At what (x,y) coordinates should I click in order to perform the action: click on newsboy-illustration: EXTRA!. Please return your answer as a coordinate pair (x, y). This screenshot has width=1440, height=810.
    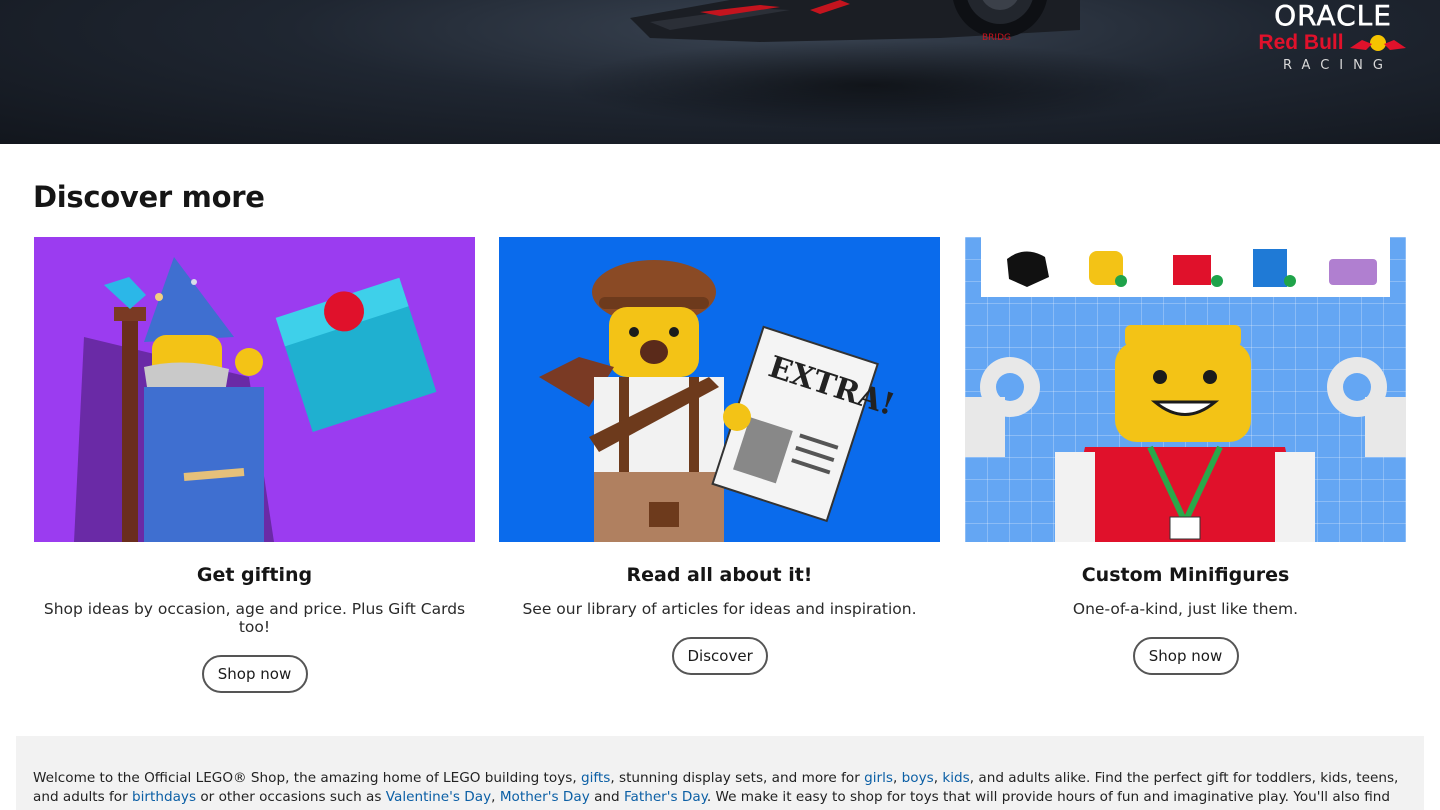
    Looking at the image, I should click on (719, 401).